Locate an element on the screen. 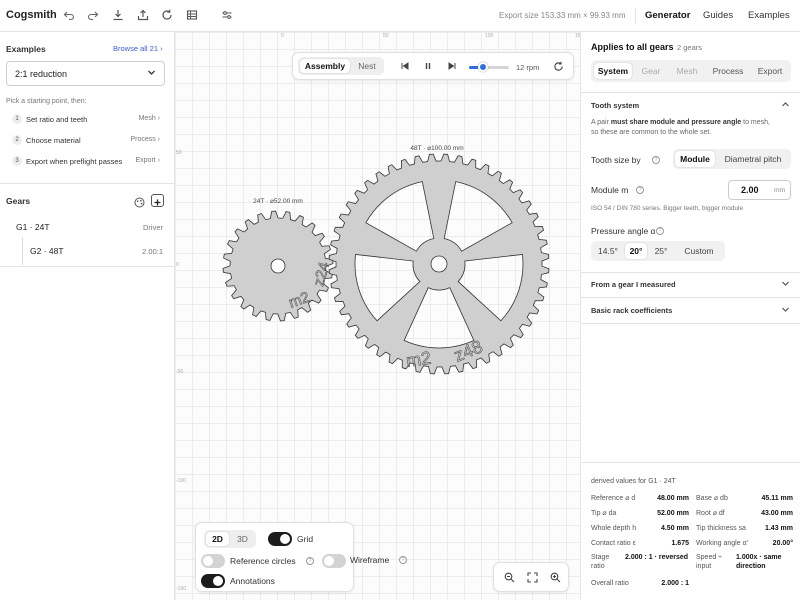  module-input: 2.00 mm is located at coordinates (759, 190).